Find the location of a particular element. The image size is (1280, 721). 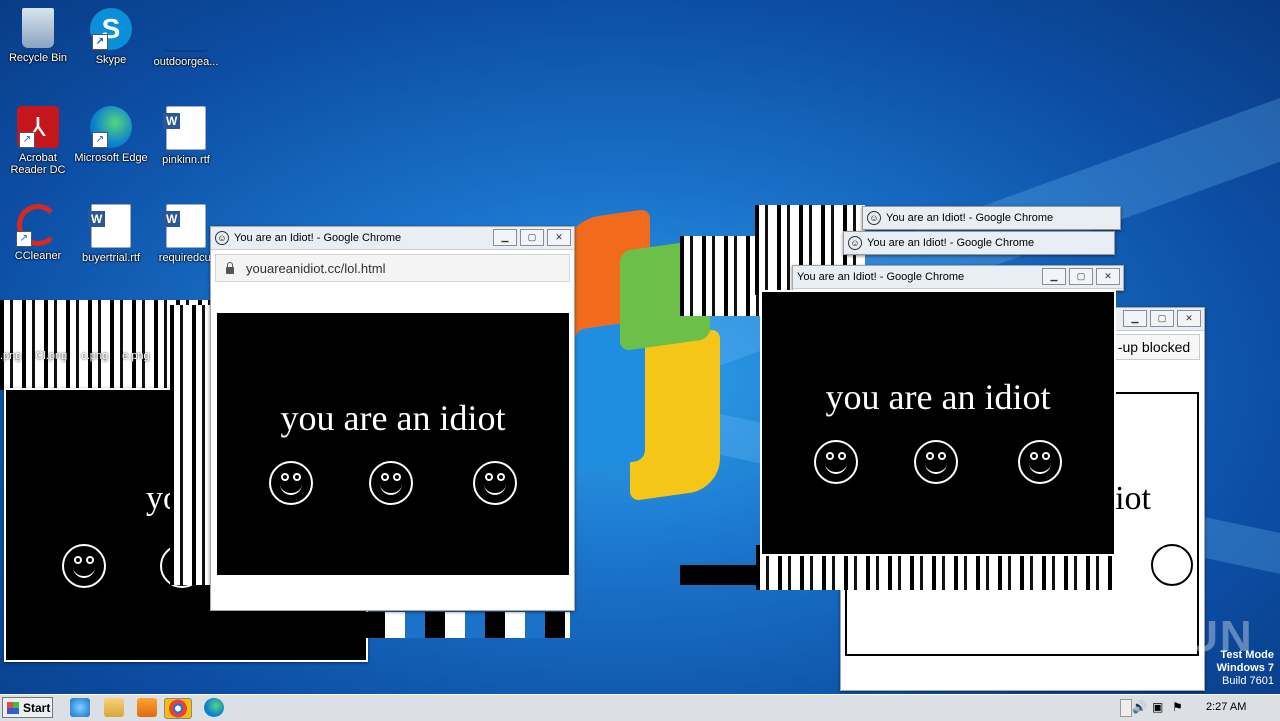

recycle-bin-icon is located at coordinates (38, 28).